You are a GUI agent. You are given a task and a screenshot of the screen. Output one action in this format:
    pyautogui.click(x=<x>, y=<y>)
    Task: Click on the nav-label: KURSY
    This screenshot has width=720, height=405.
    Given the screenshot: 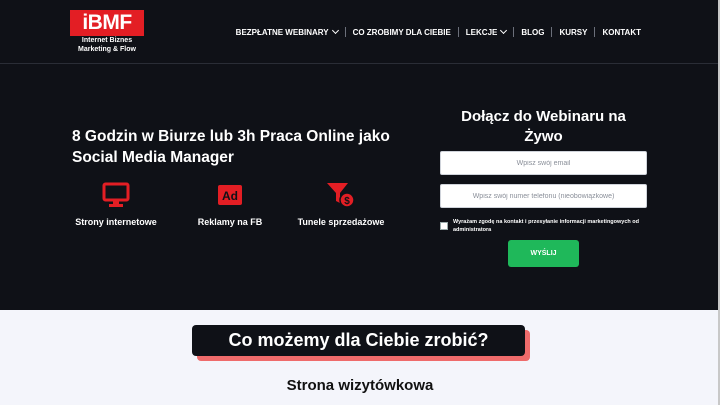 What is the action you would take?
    pyautogui.click(x=573, y=32)
    